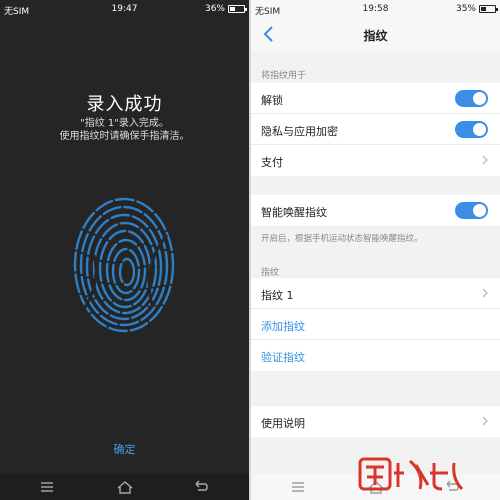 The height and width of the screenshot is (500, 500). I want to click on fingerprints-group: 指纹 1 添加指纹 验证指纹, so click(375, 324).